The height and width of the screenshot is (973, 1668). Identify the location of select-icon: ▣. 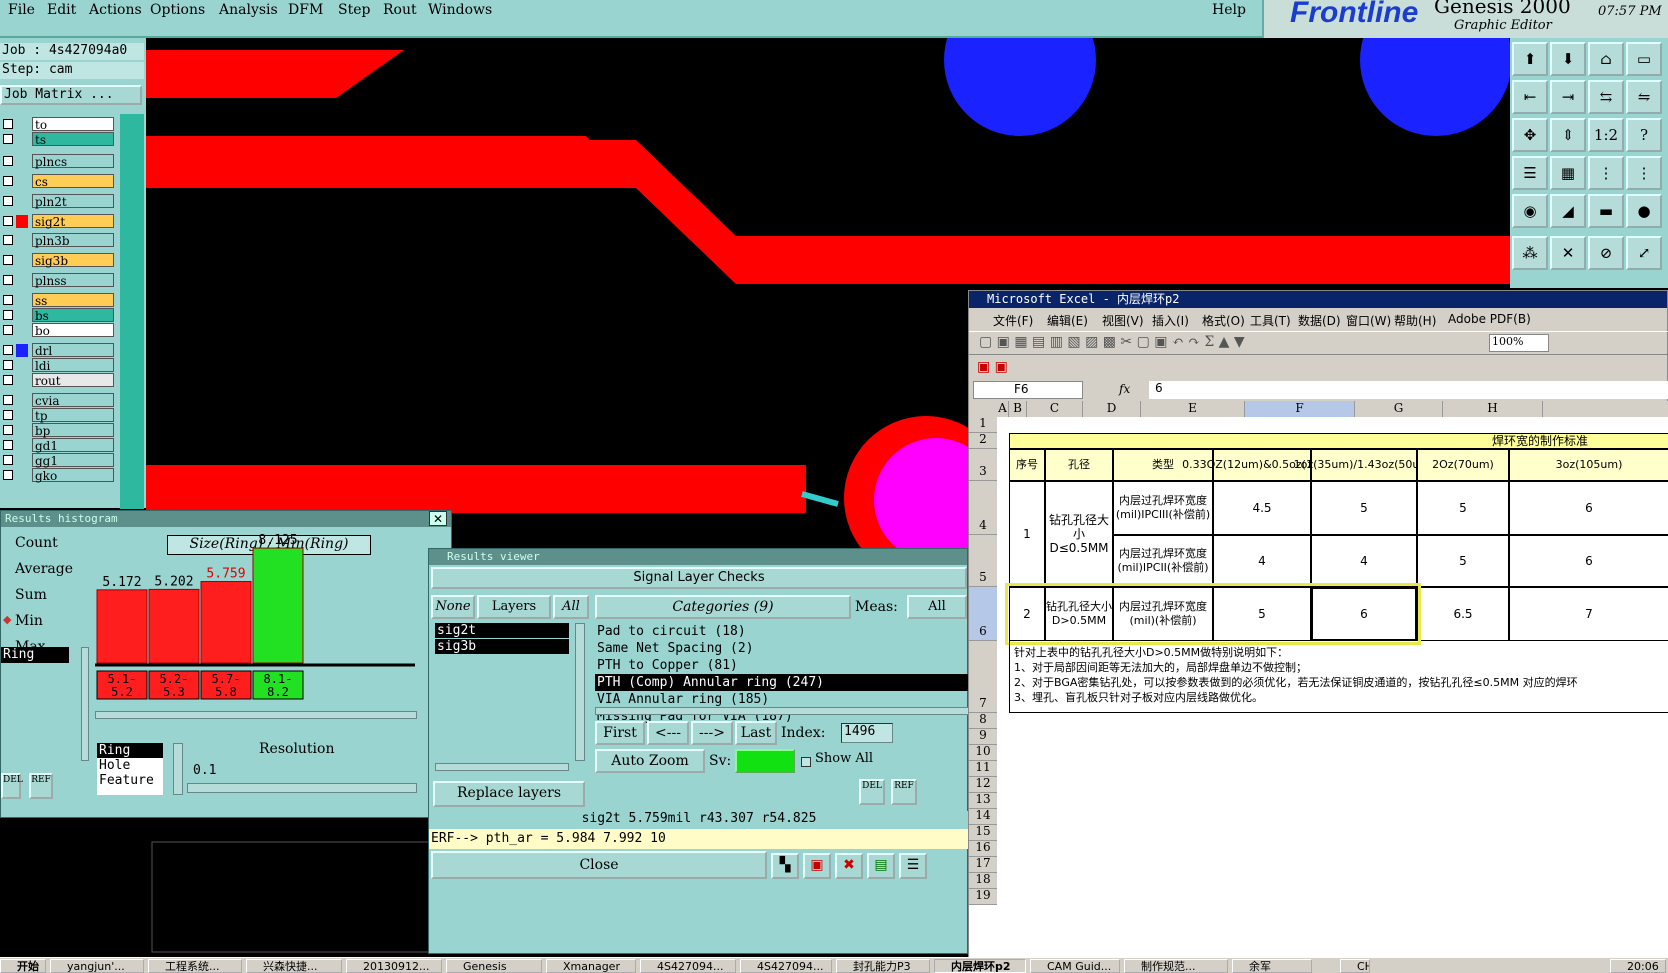
(817, 866).